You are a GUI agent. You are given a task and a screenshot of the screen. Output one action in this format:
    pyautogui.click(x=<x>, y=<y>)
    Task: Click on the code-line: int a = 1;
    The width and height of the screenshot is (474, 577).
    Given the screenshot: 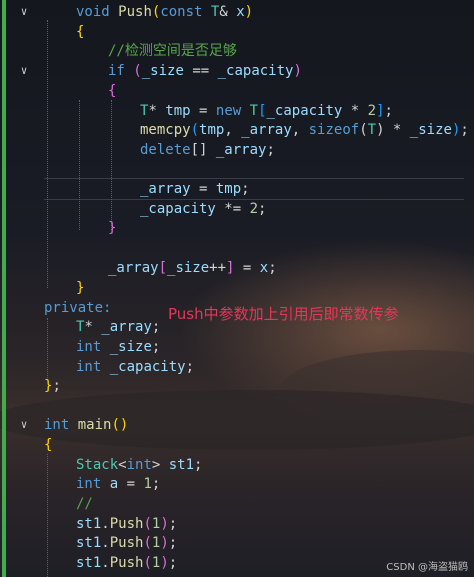 What is the action you would take?
    pyautogui.click(x=118, y=484)
    